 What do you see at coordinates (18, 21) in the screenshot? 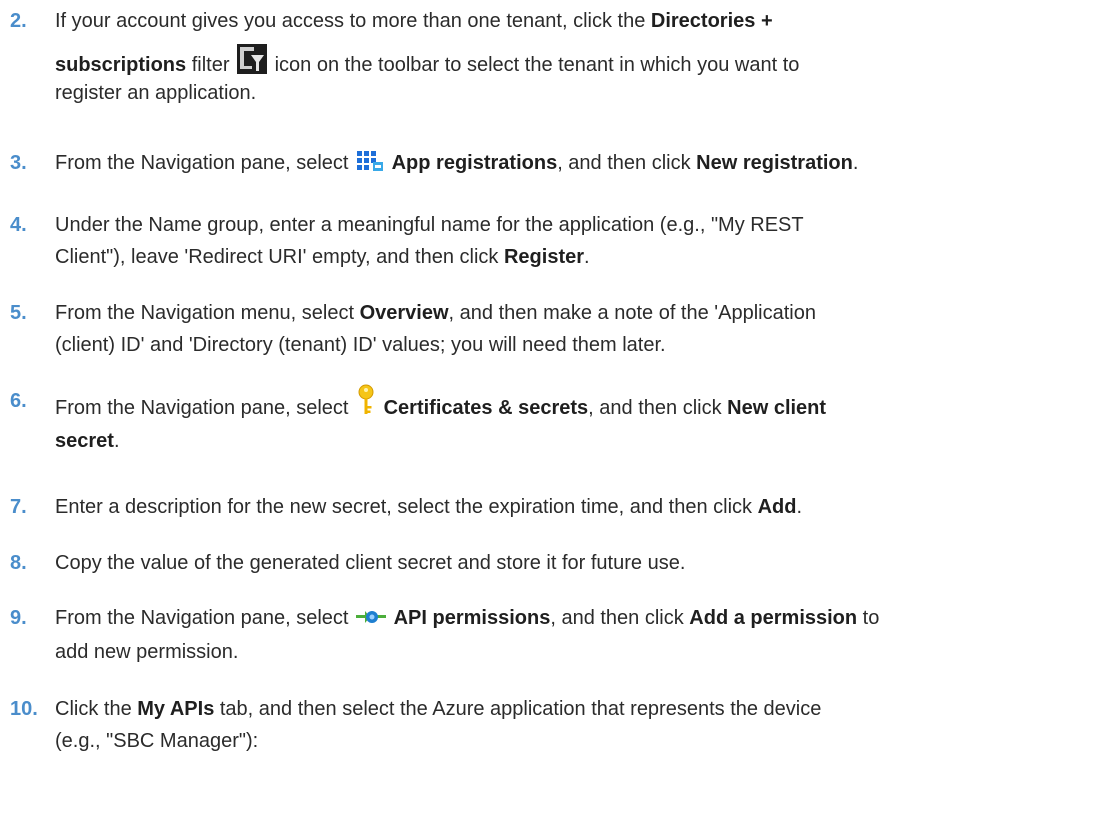
I see `step-number: 2.` at bounding box center [18, 21].